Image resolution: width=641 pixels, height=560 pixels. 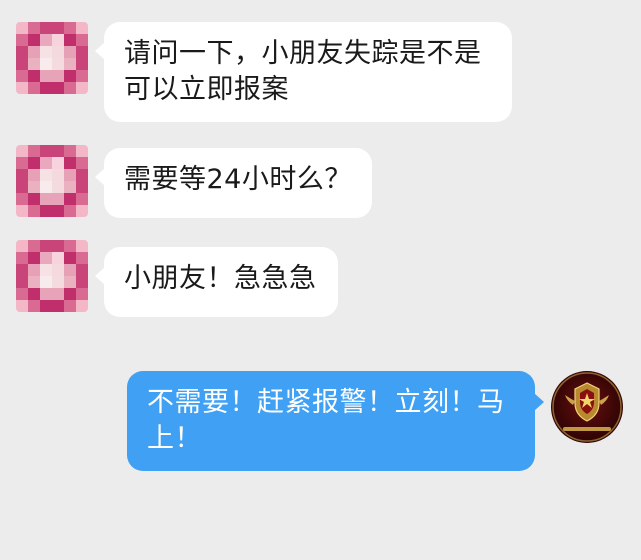 I want to click on message-bubble-outgoing: 不需要！赶紧报警！立刻！马上！, so click(x=335, y=421).